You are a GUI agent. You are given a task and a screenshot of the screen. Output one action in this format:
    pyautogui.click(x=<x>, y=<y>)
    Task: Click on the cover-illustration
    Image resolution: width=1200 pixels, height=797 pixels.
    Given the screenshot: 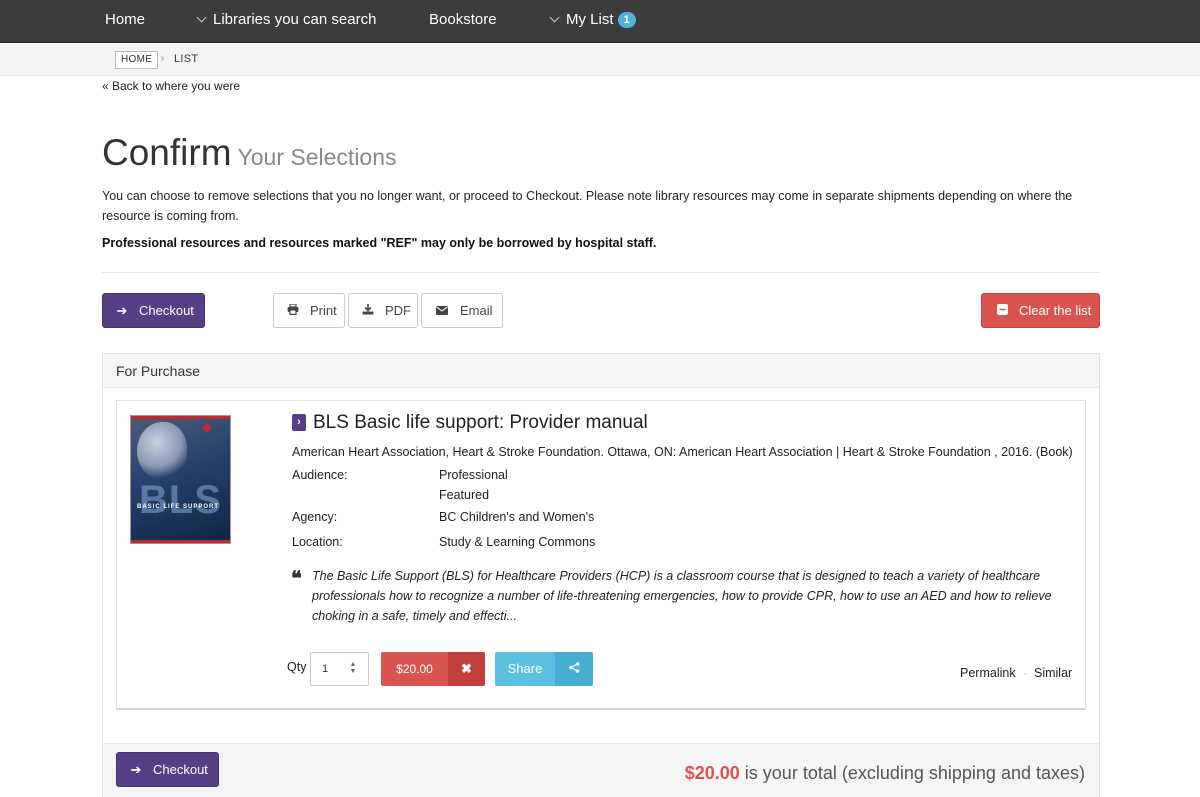 What is the action you would take?
    pyautogui.click(x=162, y=451)
    